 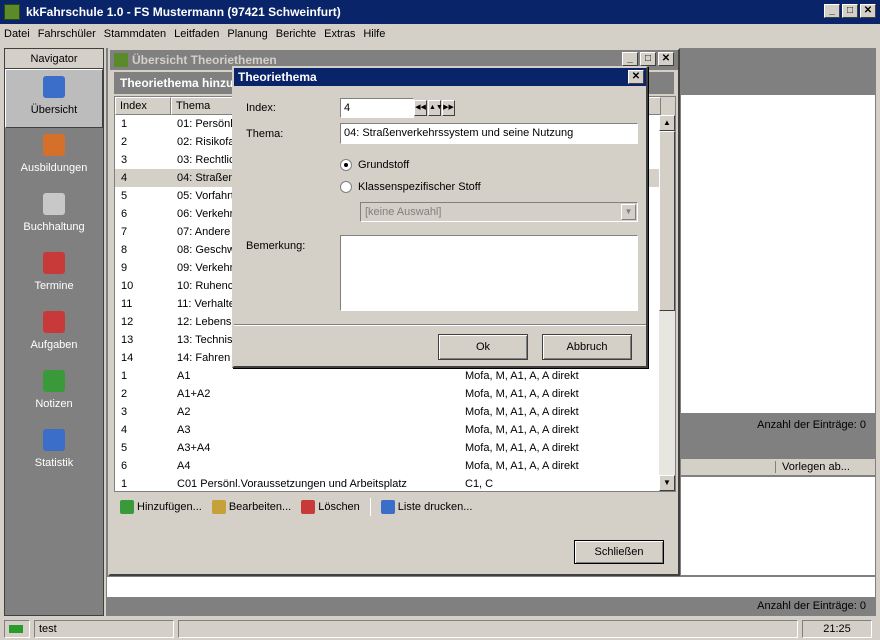 I want to click on cash-register-icon, so click(x=54, y=204).